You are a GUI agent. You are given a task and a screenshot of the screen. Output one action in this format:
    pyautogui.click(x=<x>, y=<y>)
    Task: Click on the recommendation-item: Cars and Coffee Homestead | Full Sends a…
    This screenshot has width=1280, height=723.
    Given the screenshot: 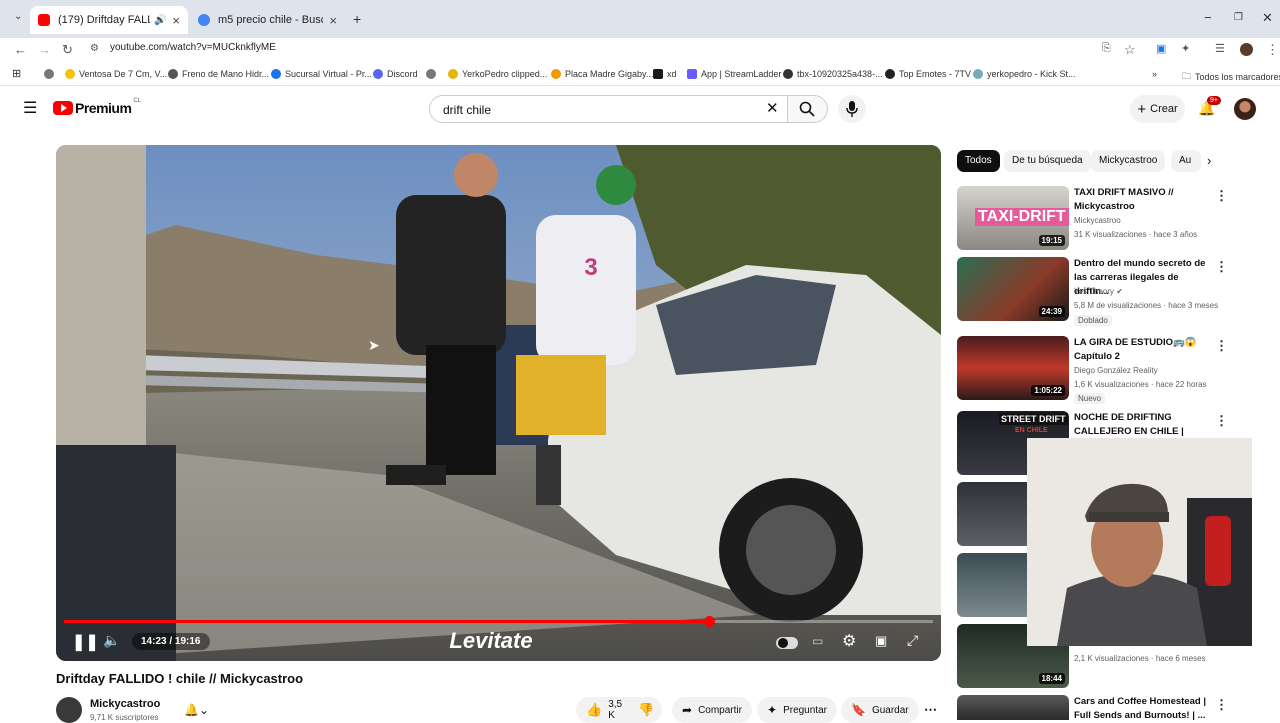 What is the action you would take?
    pyautogui.click(x=1097, y=708)
    